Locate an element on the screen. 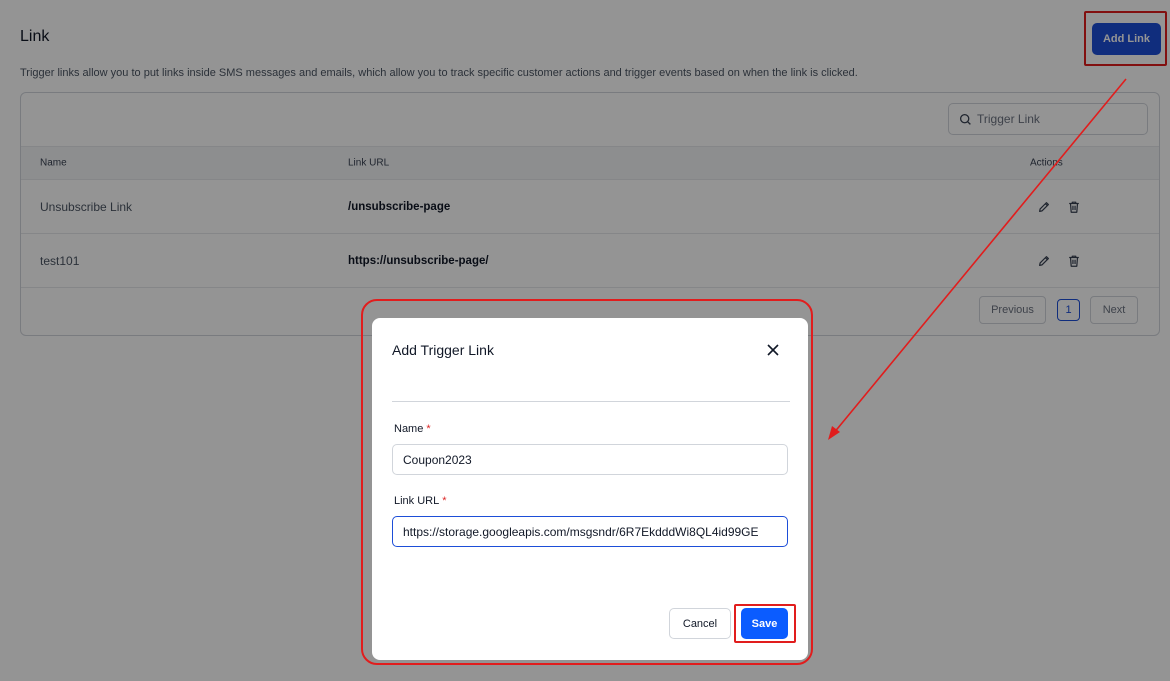  link-url-input is located at coordinates (590, 531).